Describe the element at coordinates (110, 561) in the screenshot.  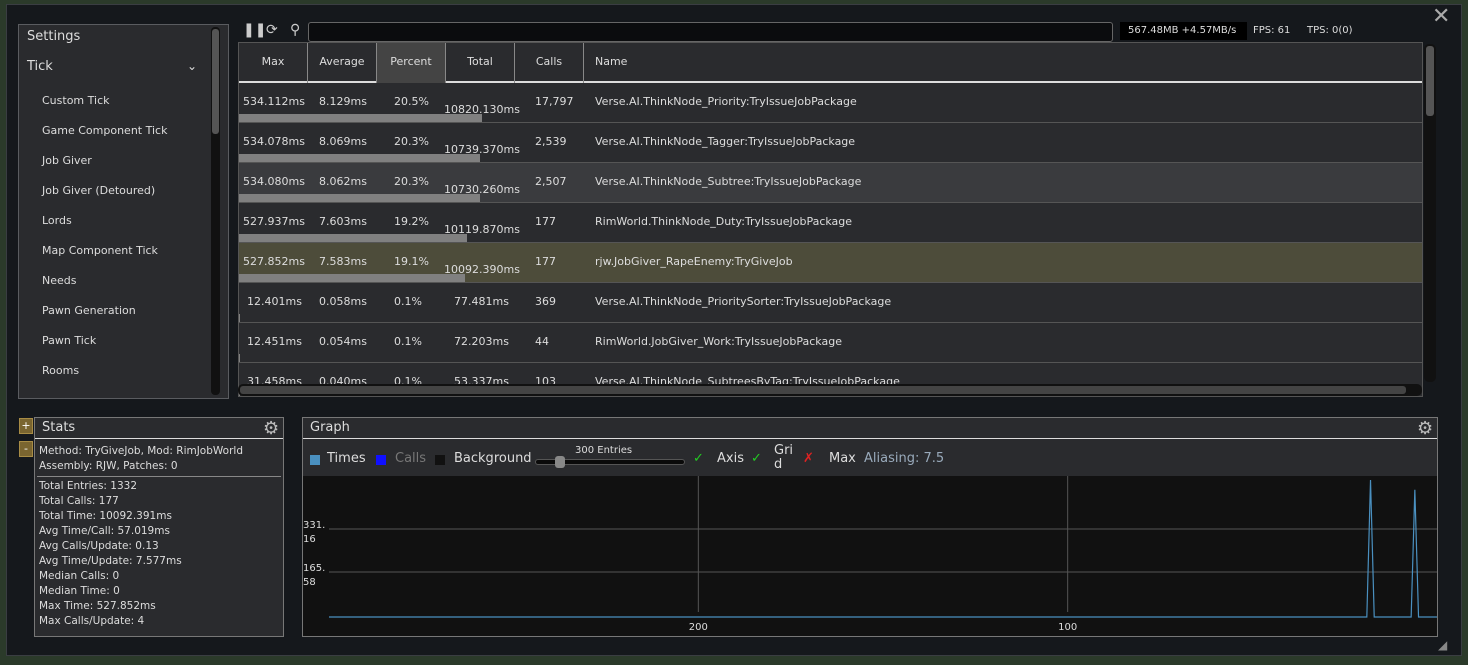
I see `stats-line: Avg Time/Update: 7.577ms` at that location.